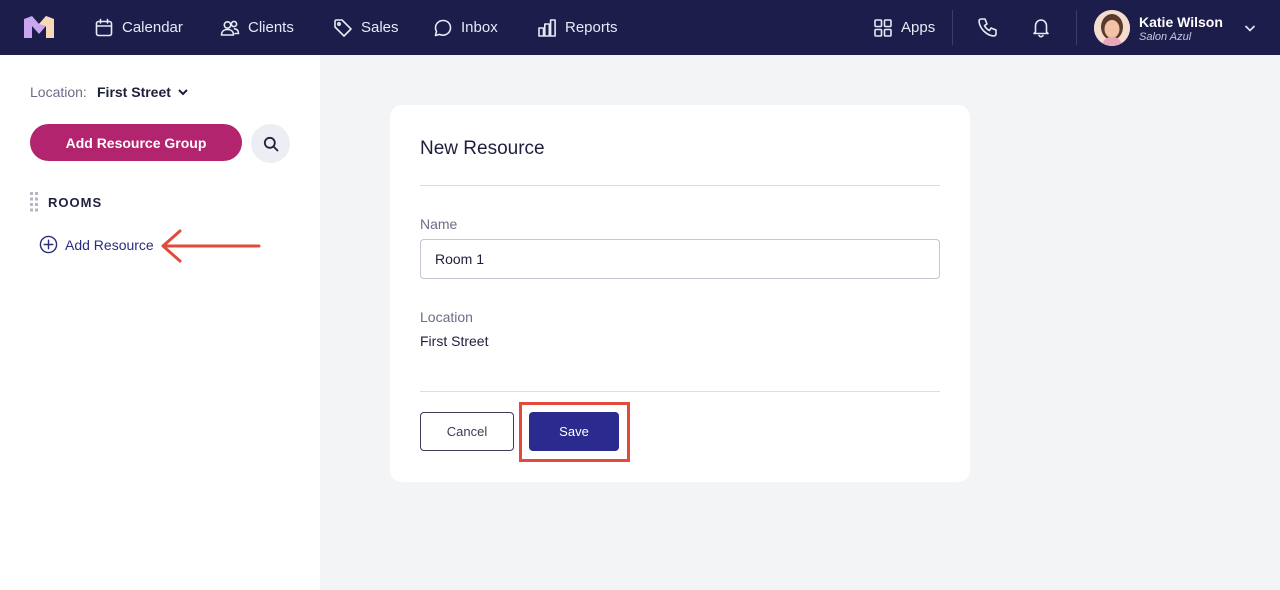 This screenshot has height=590, width=1280. What do you see at coordinates (680, 259) in the screenshot?
I see `name-input` at bounding box center [680, 259].